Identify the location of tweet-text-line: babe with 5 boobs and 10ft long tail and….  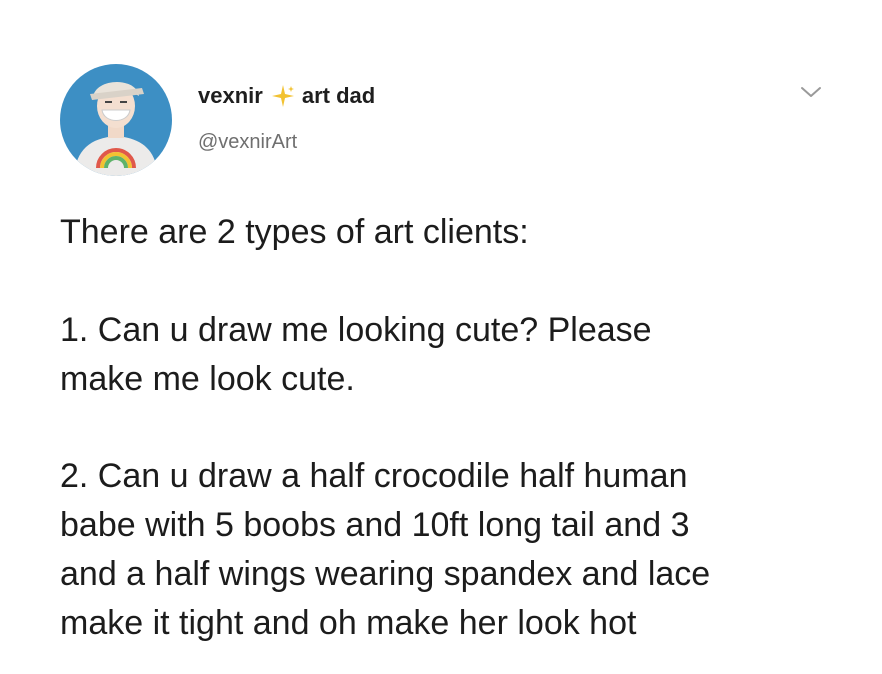
(375, 525).